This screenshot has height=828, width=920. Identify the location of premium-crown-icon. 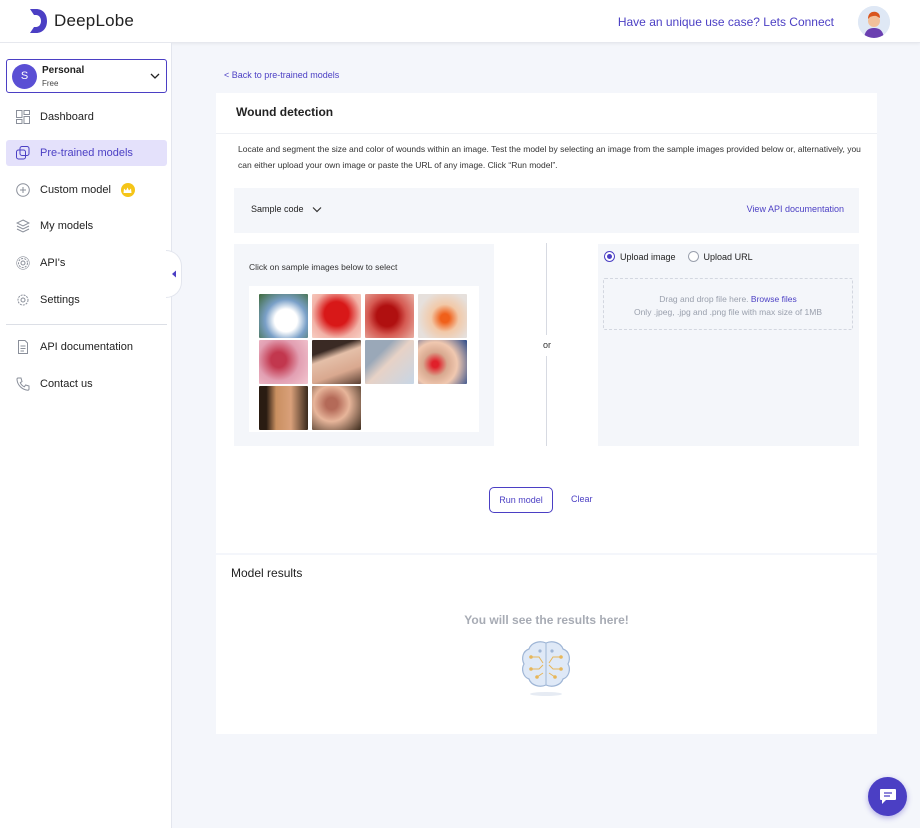
(127, 190).